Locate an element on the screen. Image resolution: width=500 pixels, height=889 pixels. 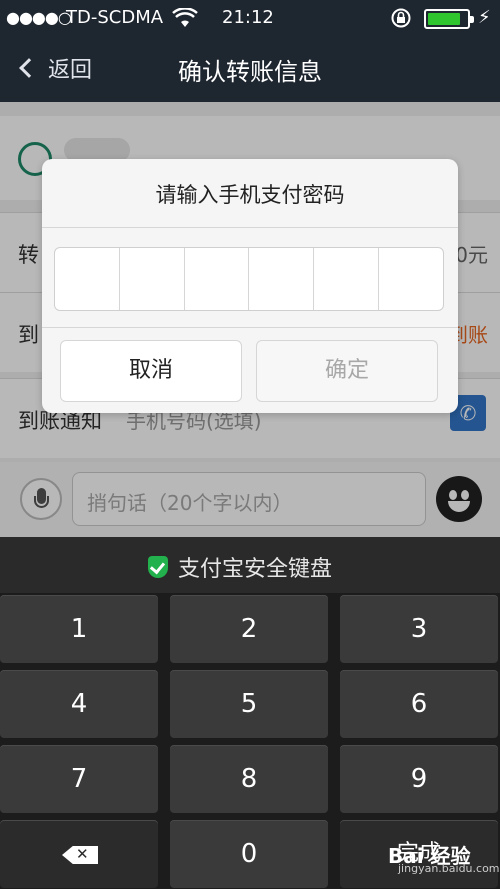
key-5: 5 is located at coordinates (249, 704).